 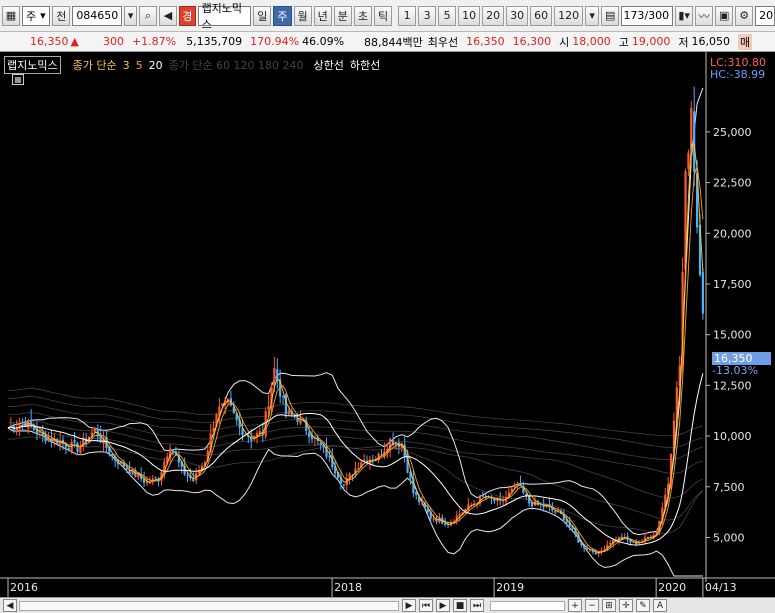 What do you see at coordinates (342, 15) in the screenshot?
I see `tab-minute: 분` at bounding box center [342, 15].